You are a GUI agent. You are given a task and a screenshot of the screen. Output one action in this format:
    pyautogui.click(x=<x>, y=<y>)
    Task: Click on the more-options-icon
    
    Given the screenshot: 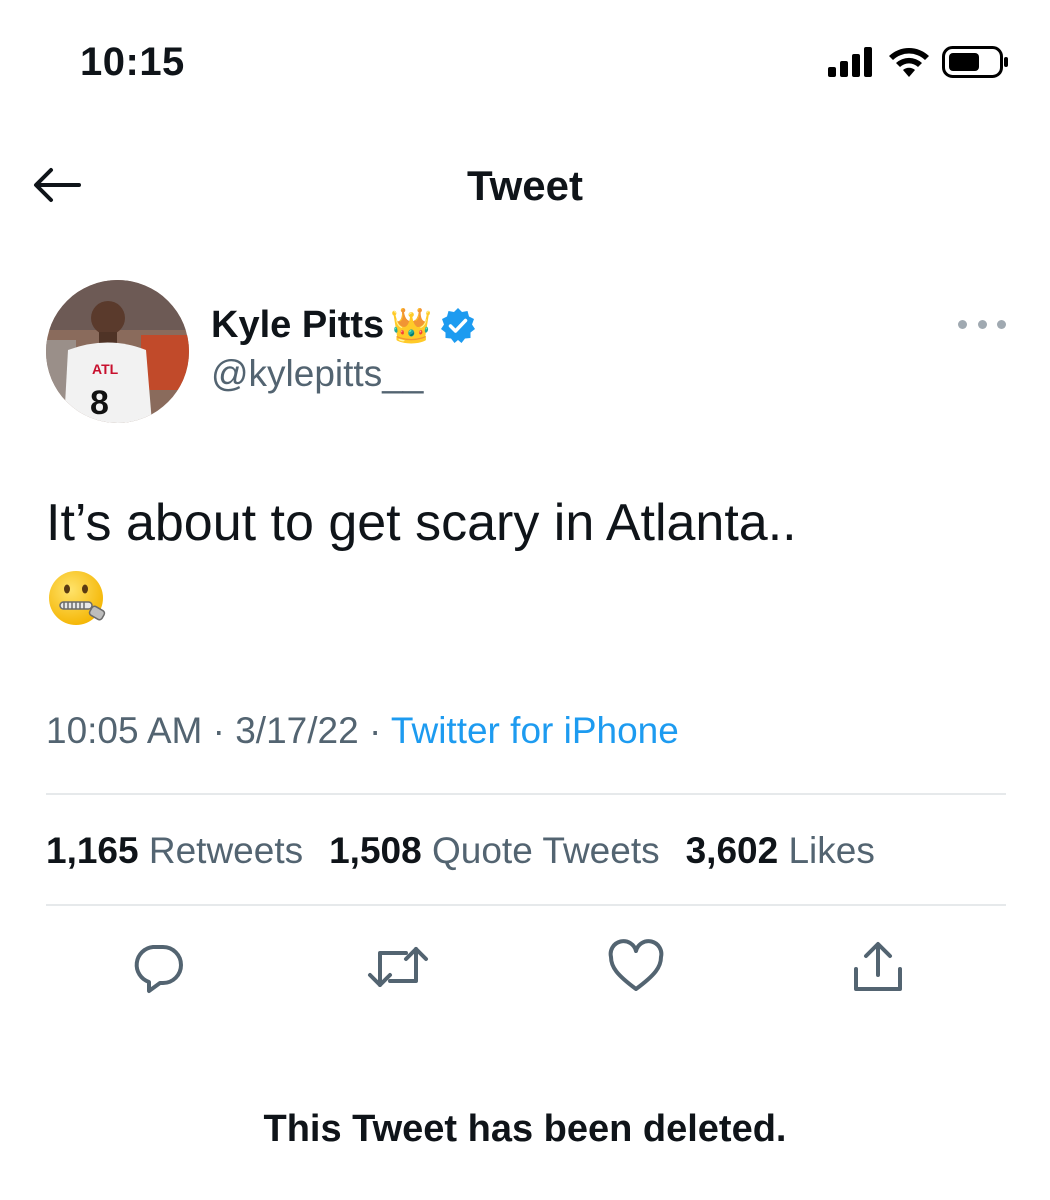 What is the action you would take?
    pyautogui.click(x=982, y=324)
    